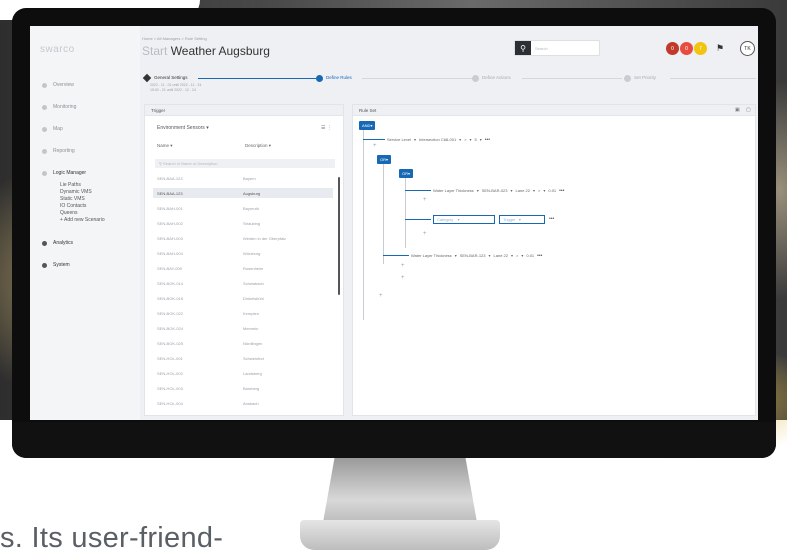  What do you see at coordinates (170, 208) in the screenshot?
I see `cell-name: SEN-BAH-001` at bounding box center [170, 208].